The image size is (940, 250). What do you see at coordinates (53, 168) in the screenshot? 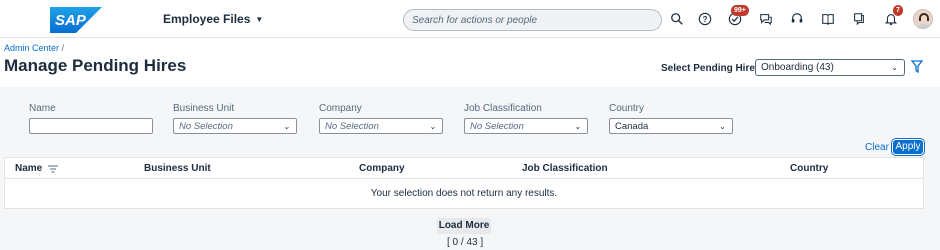
I see `sort-icon` at bounding box center [53, 168].